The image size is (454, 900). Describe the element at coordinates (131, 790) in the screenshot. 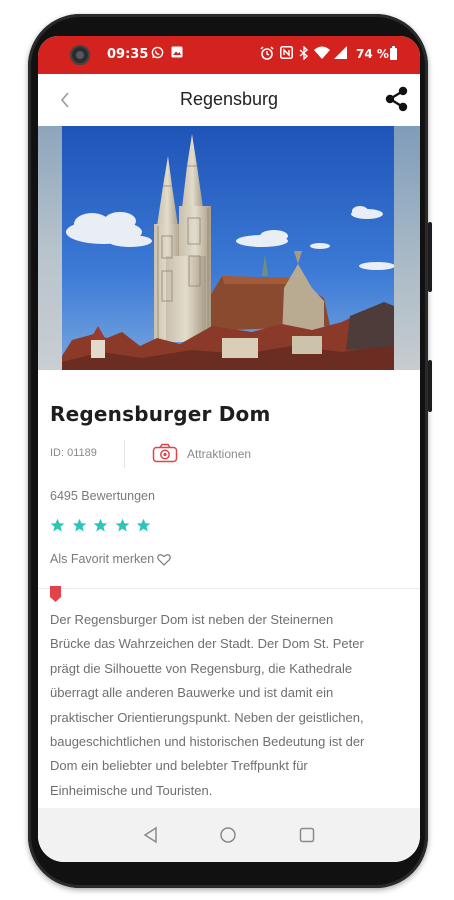

I see `description-line: Einheimische und Touristen.` at that location.